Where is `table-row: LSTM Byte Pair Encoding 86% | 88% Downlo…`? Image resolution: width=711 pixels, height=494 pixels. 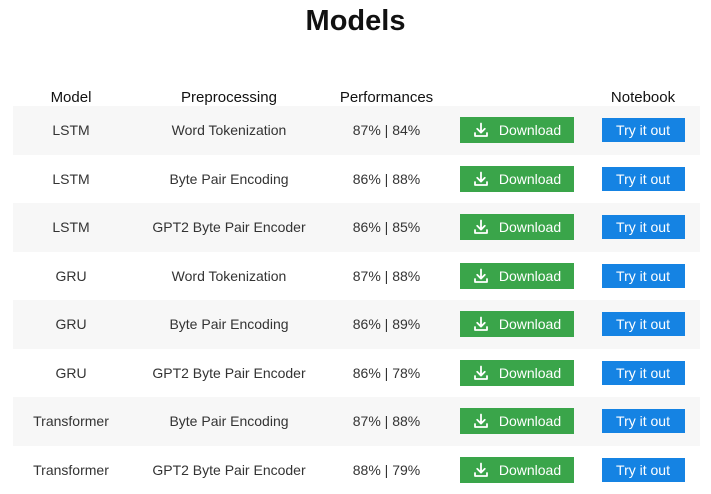
table-row: LSTM Byte Pair Encoding 86% | 88% Downlo… is located at coordinates (356, 179).